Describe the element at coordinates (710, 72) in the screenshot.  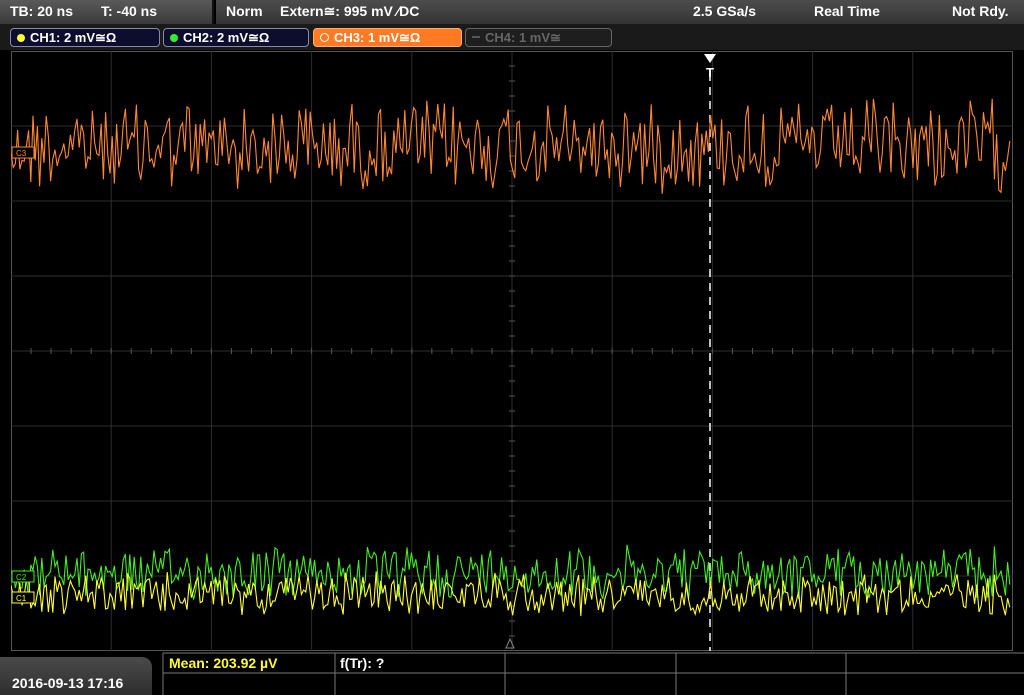
I see `trigger-label: T` at that location.